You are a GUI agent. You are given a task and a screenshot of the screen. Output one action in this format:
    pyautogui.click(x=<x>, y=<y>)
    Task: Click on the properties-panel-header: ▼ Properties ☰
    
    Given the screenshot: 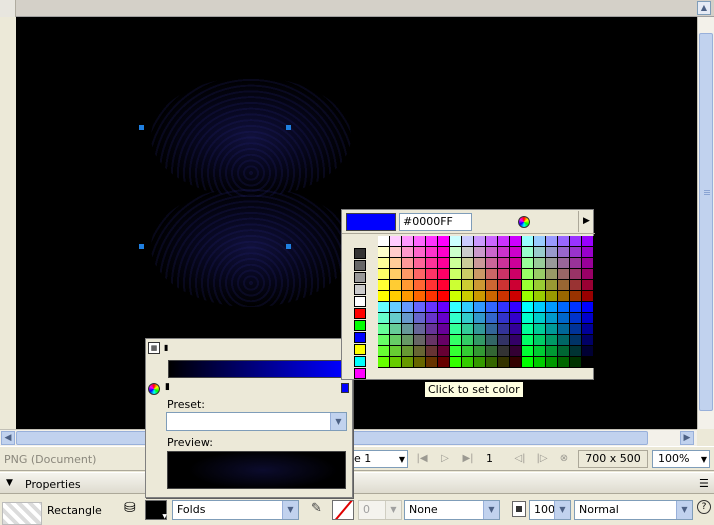 What is the action you would take?
    pyautogui.click(x=357, y=483)
    